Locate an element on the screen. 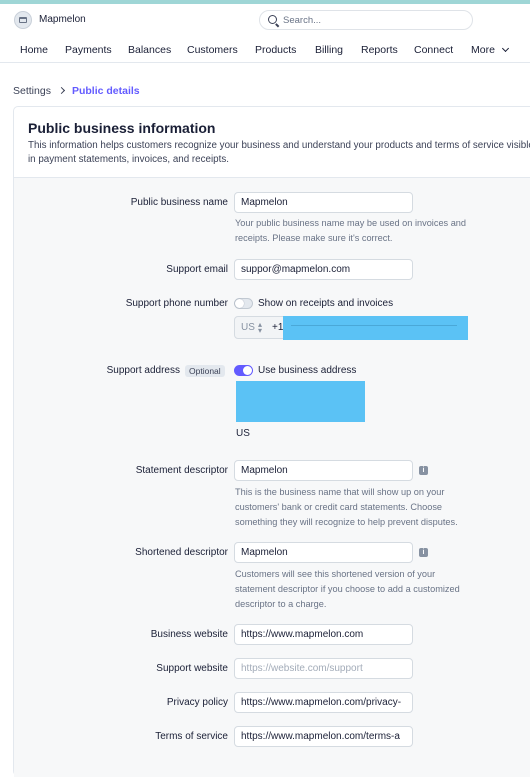 The width and height of the screenshot is (530, 777). phone-toggle-label: Show on receipts and invoices is located at coordinates (326, 303).